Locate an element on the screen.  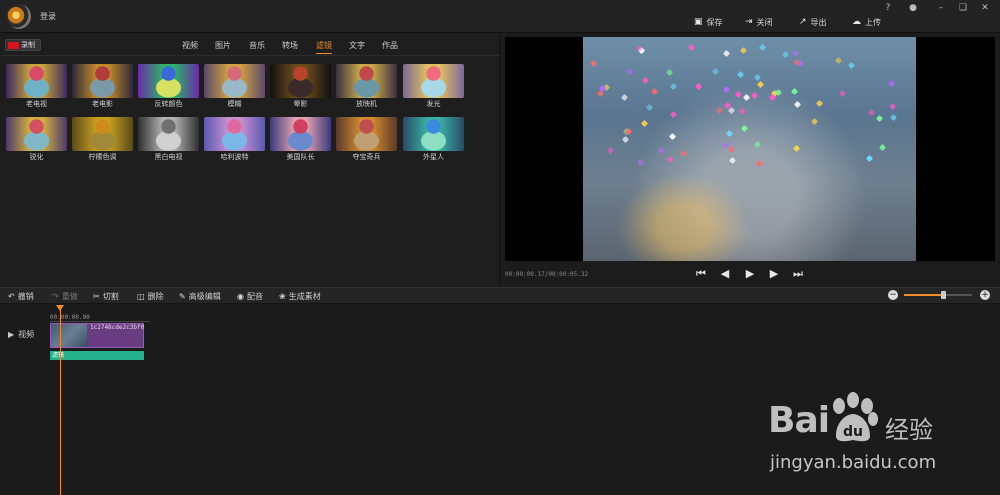
help-button: ? is located at coordinates (888, 8).